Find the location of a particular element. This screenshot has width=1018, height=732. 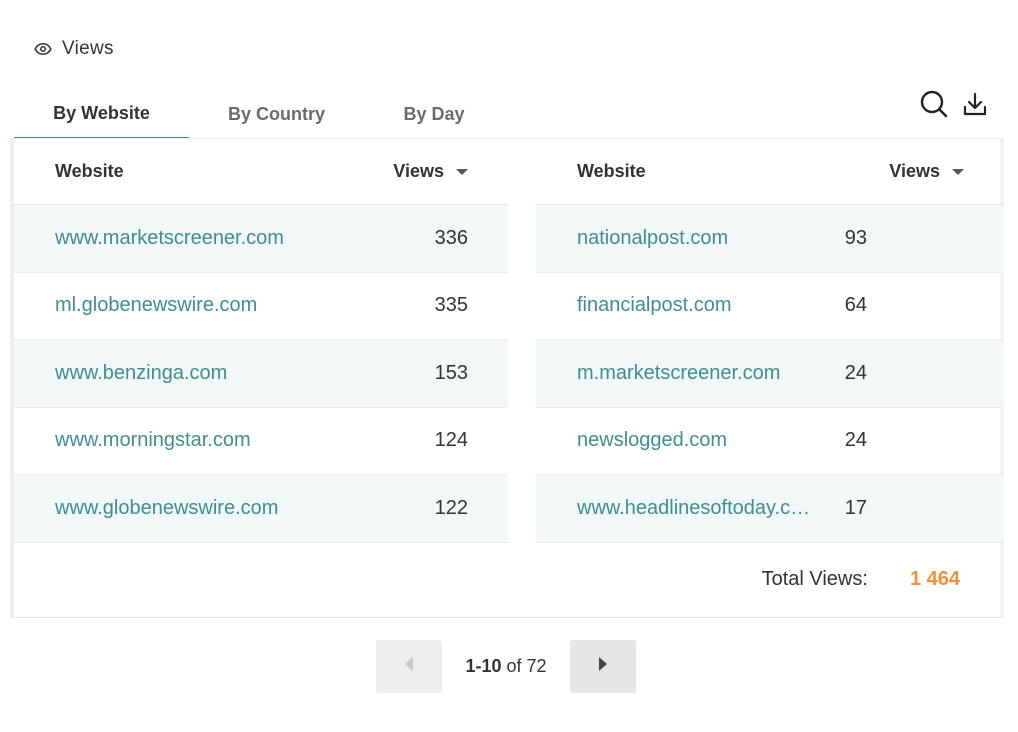

chevron-left-icon is located at coordinates (409, 666).